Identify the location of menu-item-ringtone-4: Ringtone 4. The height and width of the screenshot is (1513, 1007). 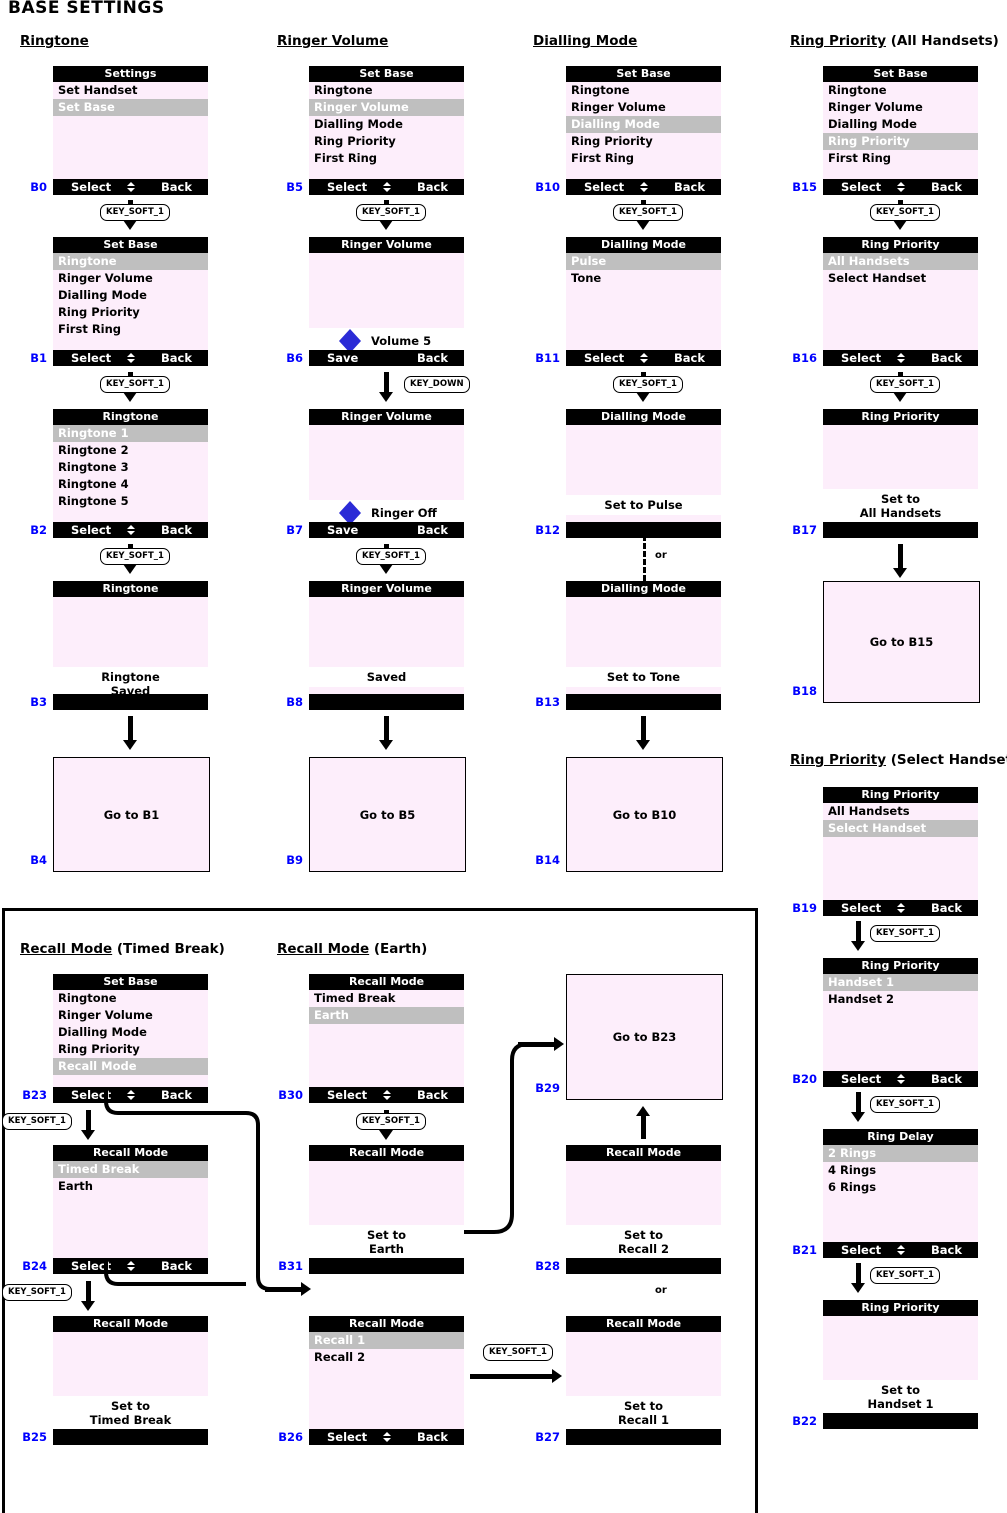
(130, 484).